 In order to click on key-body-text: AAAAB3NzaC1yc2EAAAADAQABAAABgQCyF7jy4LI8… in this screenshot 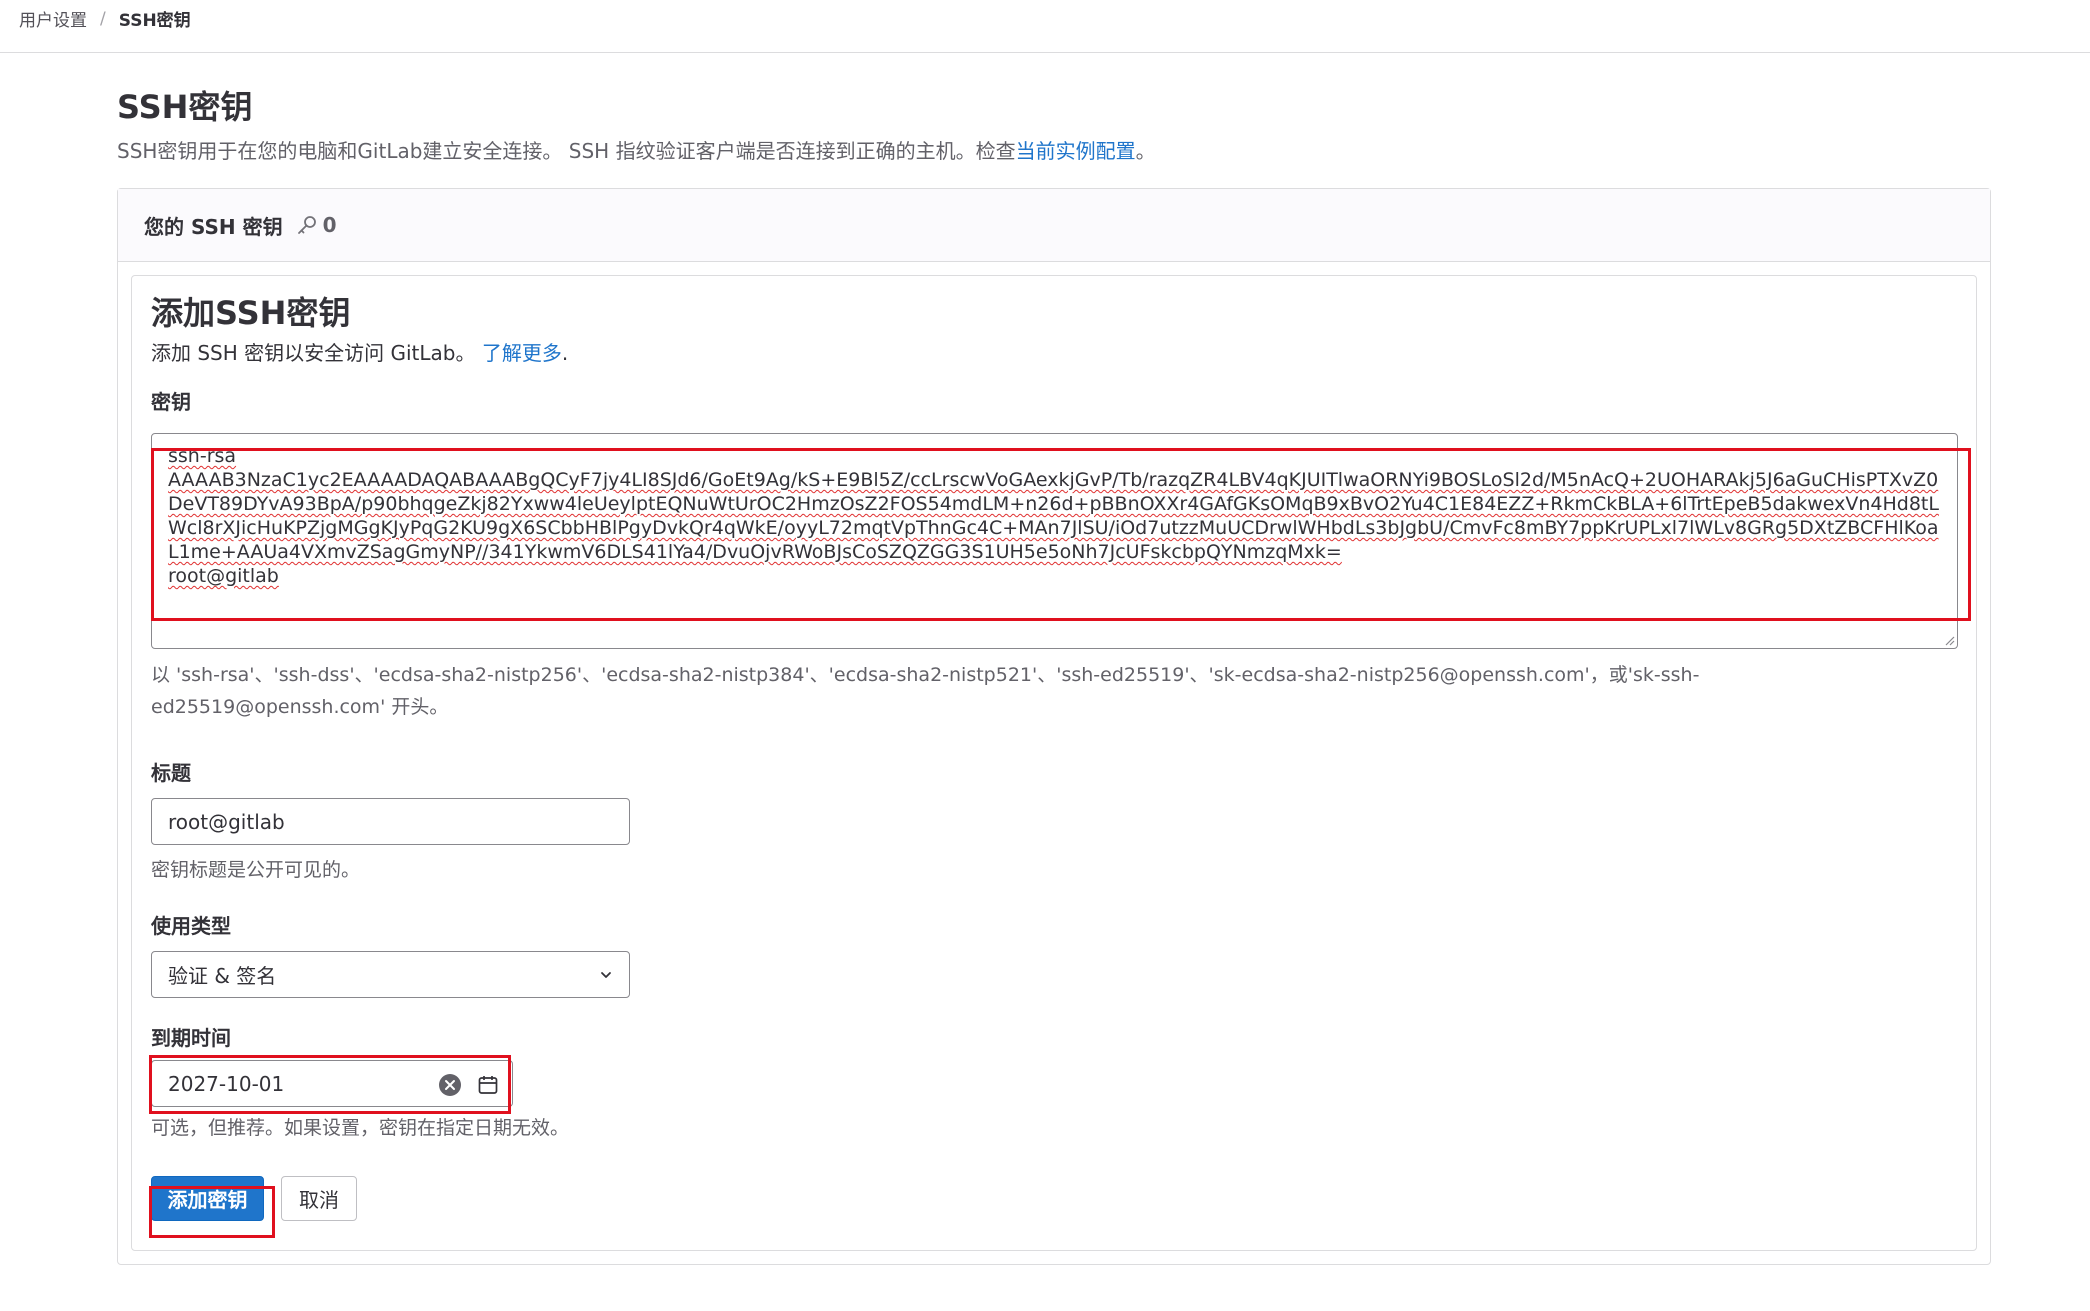, I will do `click(1053, 516)`.